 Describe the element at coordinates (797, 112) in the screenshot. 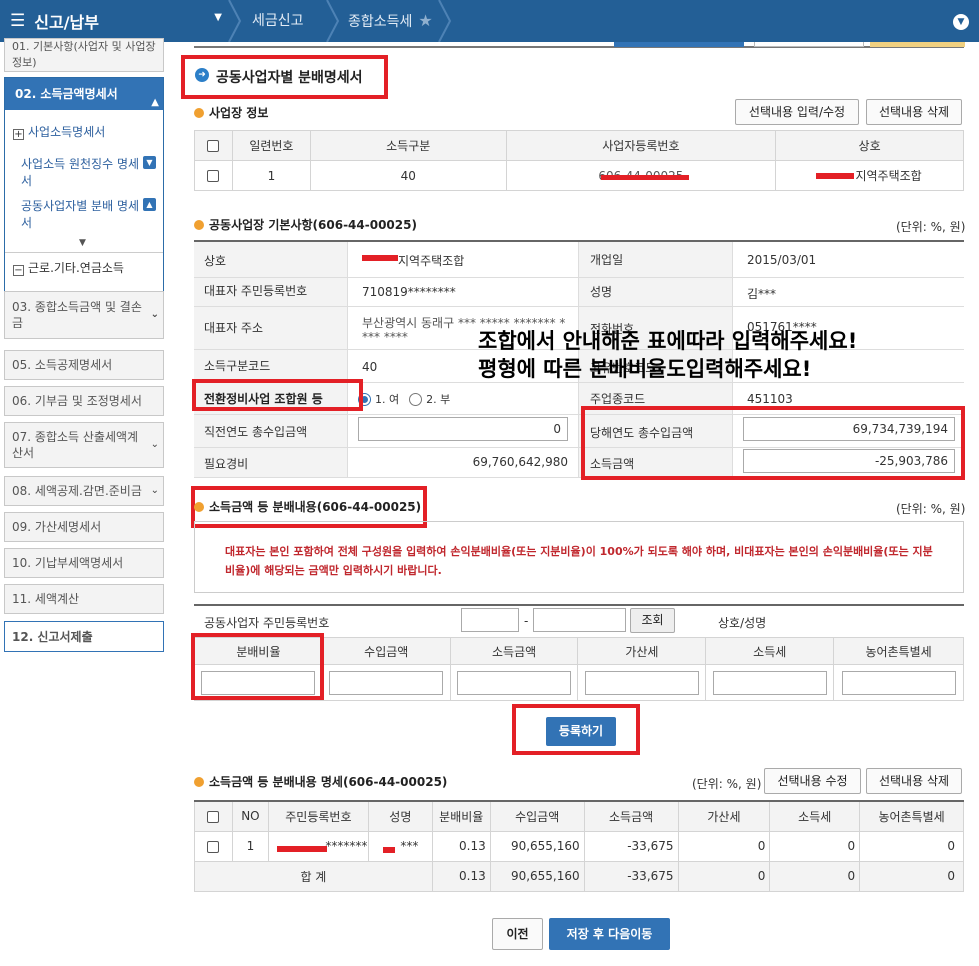

I see `edit-selected-button: 선택내용 입력/수정` at that location.